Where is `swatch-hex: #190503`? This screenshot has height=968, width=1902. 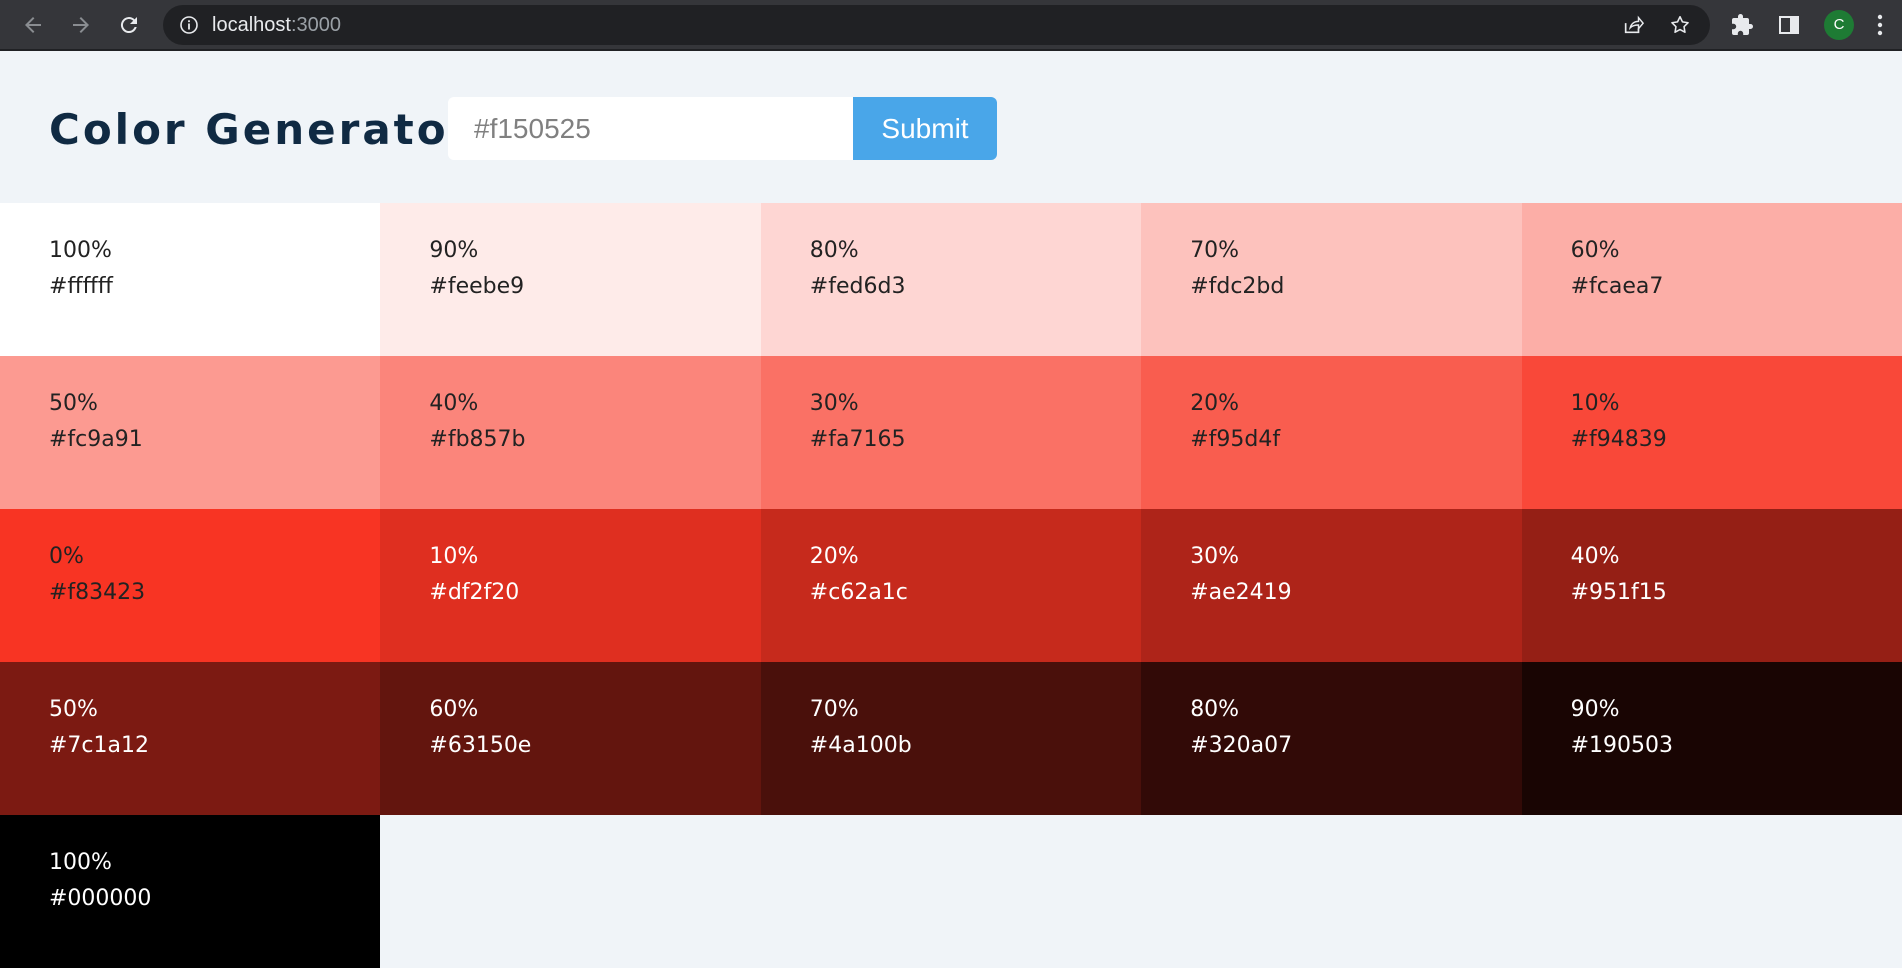
swatch-hex: #190503 is located at coordinates (1622, 745).